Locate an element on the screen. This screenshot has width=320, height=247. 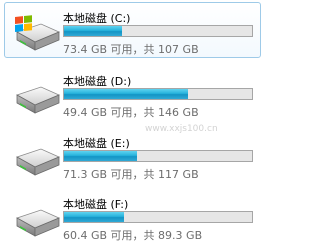
drive-label: 本地磁盘 (C:) is located at coordinates (97, 18).